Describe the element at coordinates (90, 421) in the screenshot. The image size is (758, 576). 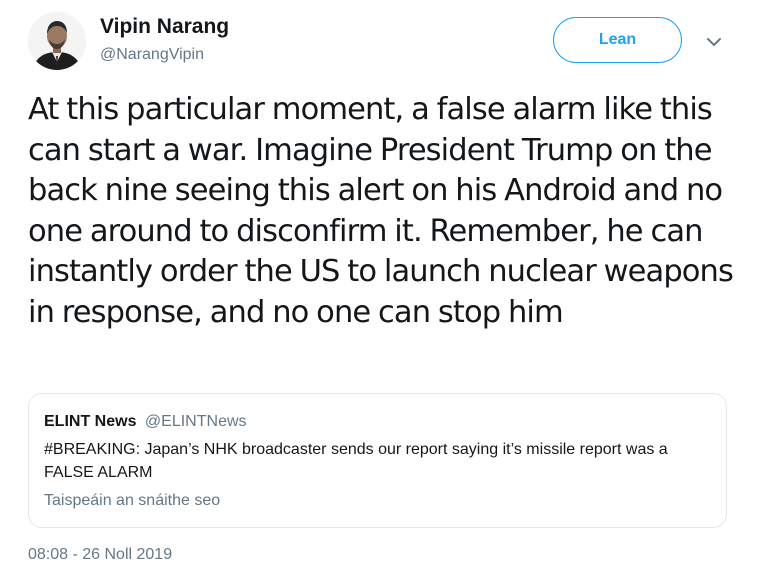
I see `quoted-author-name: ELINT News` at that location.